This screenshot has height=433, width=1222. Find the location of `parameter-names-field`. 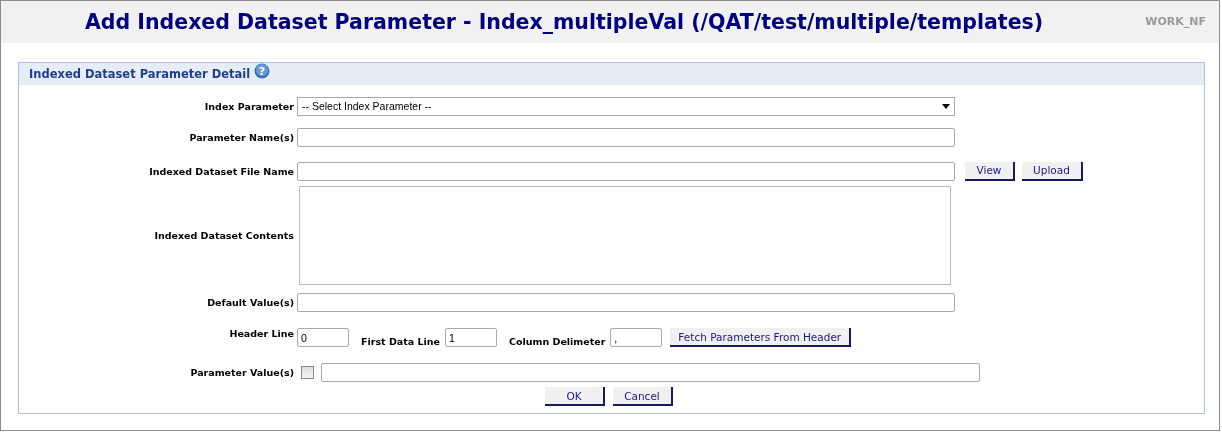

parameter-names-field is located at coordinates (626, 137).